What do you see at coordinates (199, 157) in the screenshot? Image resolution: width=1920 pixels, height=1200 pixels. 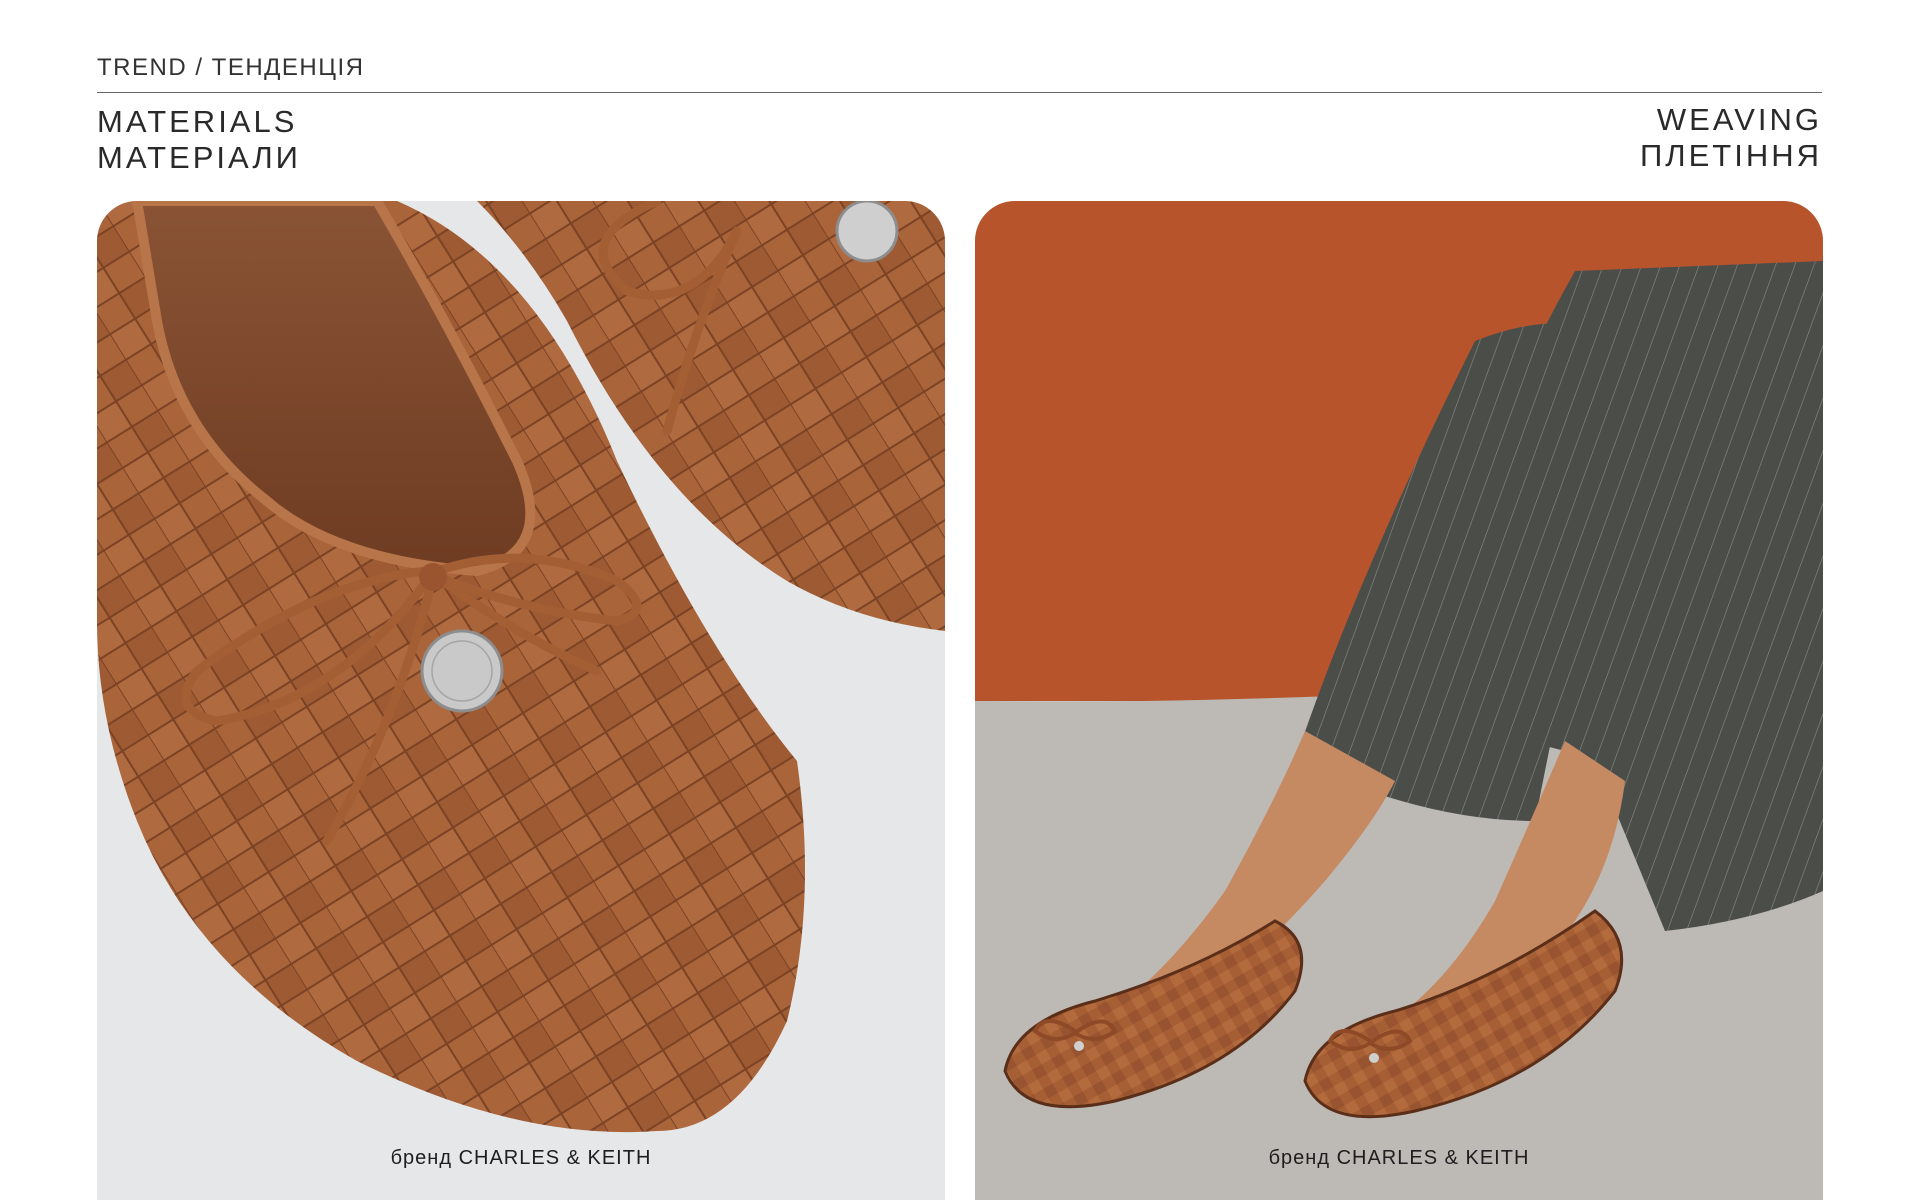 I see `section-title-ua: МАТЕРІАЛИ` at bounding box center [199, 157].